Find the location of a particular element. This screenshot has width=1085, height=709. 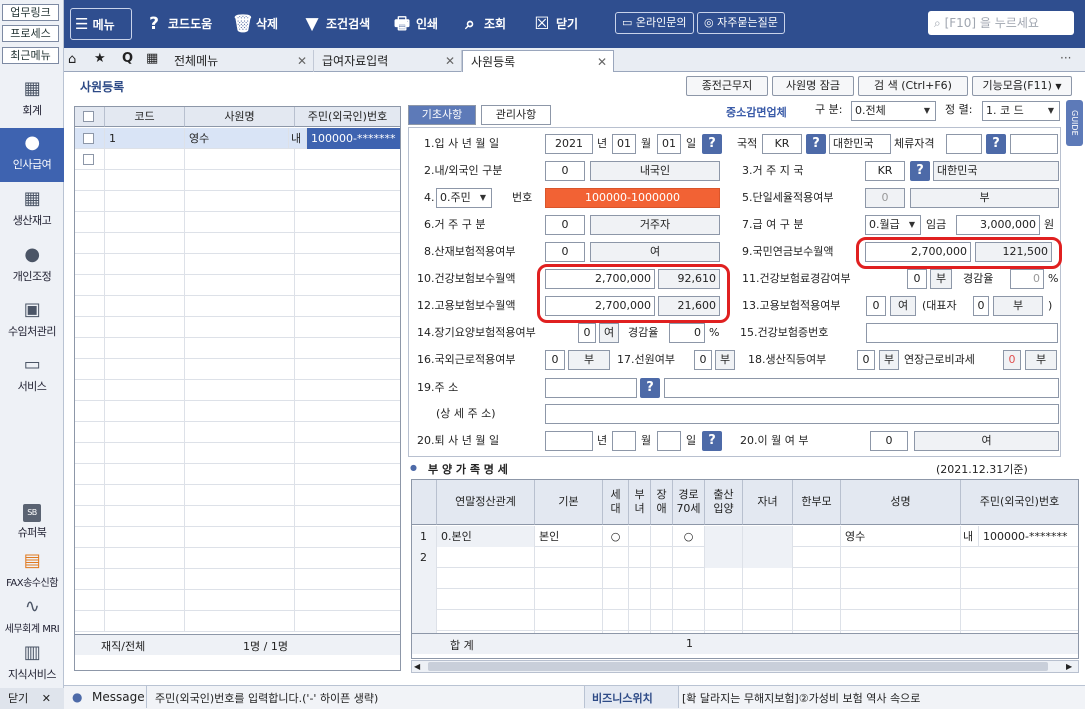

lookup-button: ⌕ 조회 is located at coordinates (483, 24).